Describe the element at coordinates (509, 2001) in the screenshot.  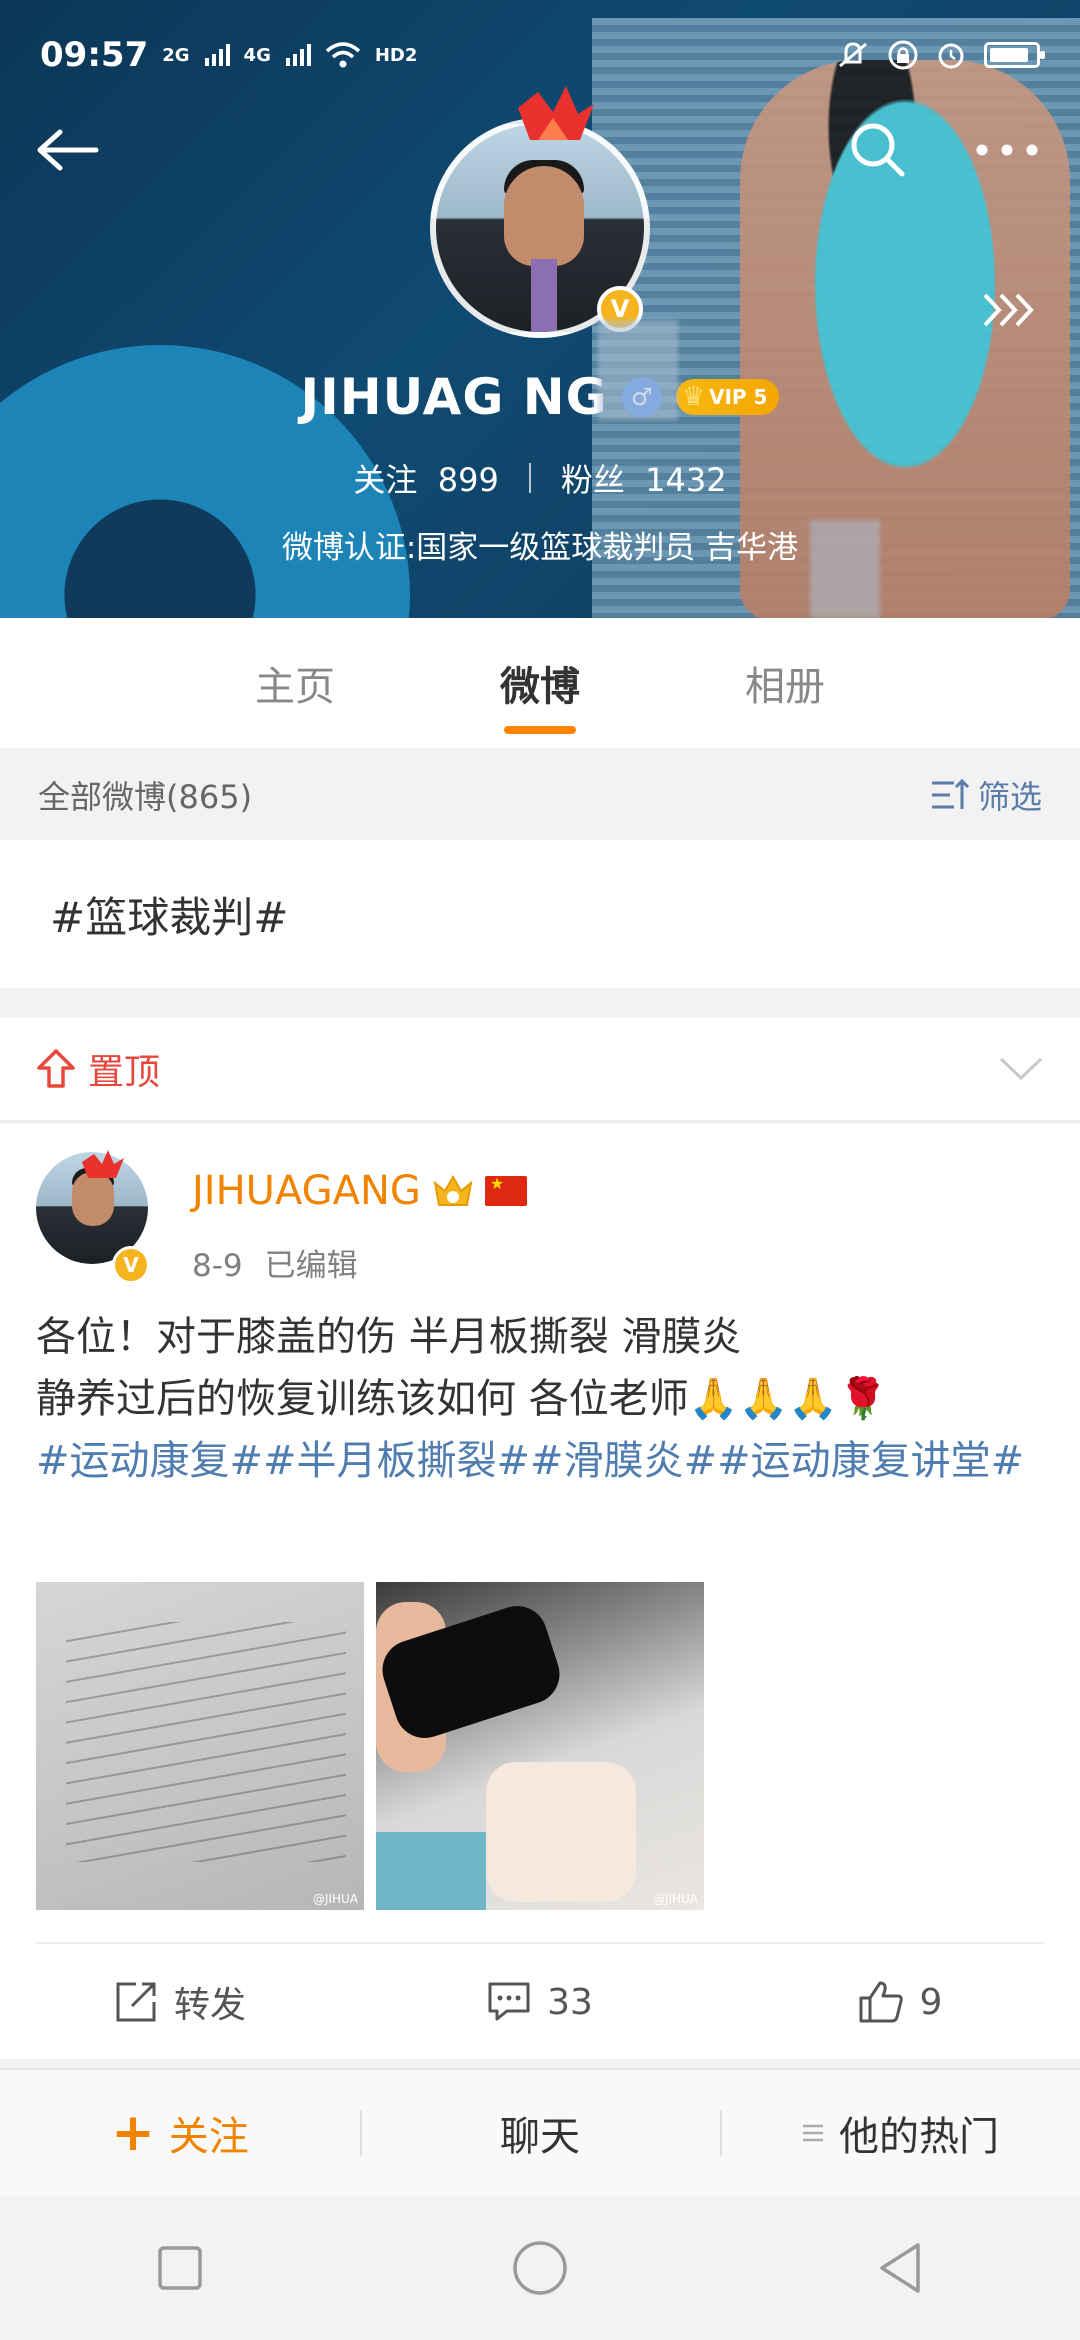
I see `comment-icon` at that location.